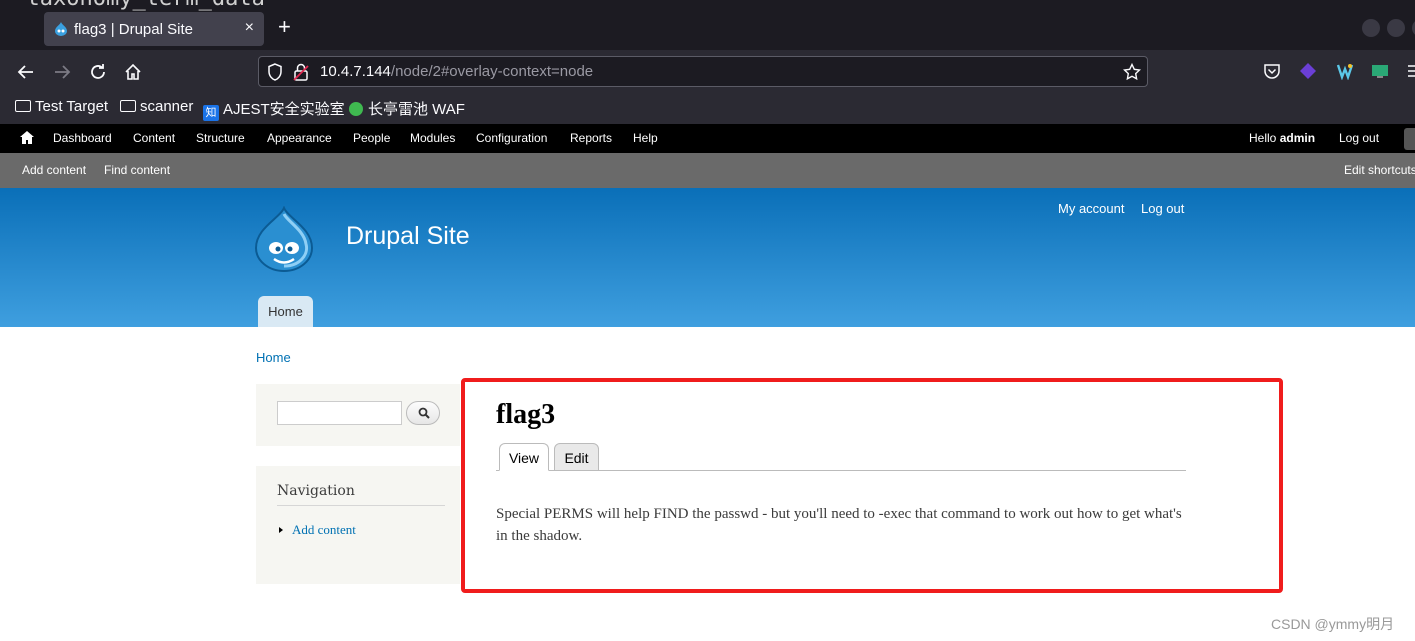 This screenshot has width=1415, height=641. Describe the element at coordinates (1379, 170) in the screenshot. I see `edit-shortcuts-link: Edit shortcuts` at that location.